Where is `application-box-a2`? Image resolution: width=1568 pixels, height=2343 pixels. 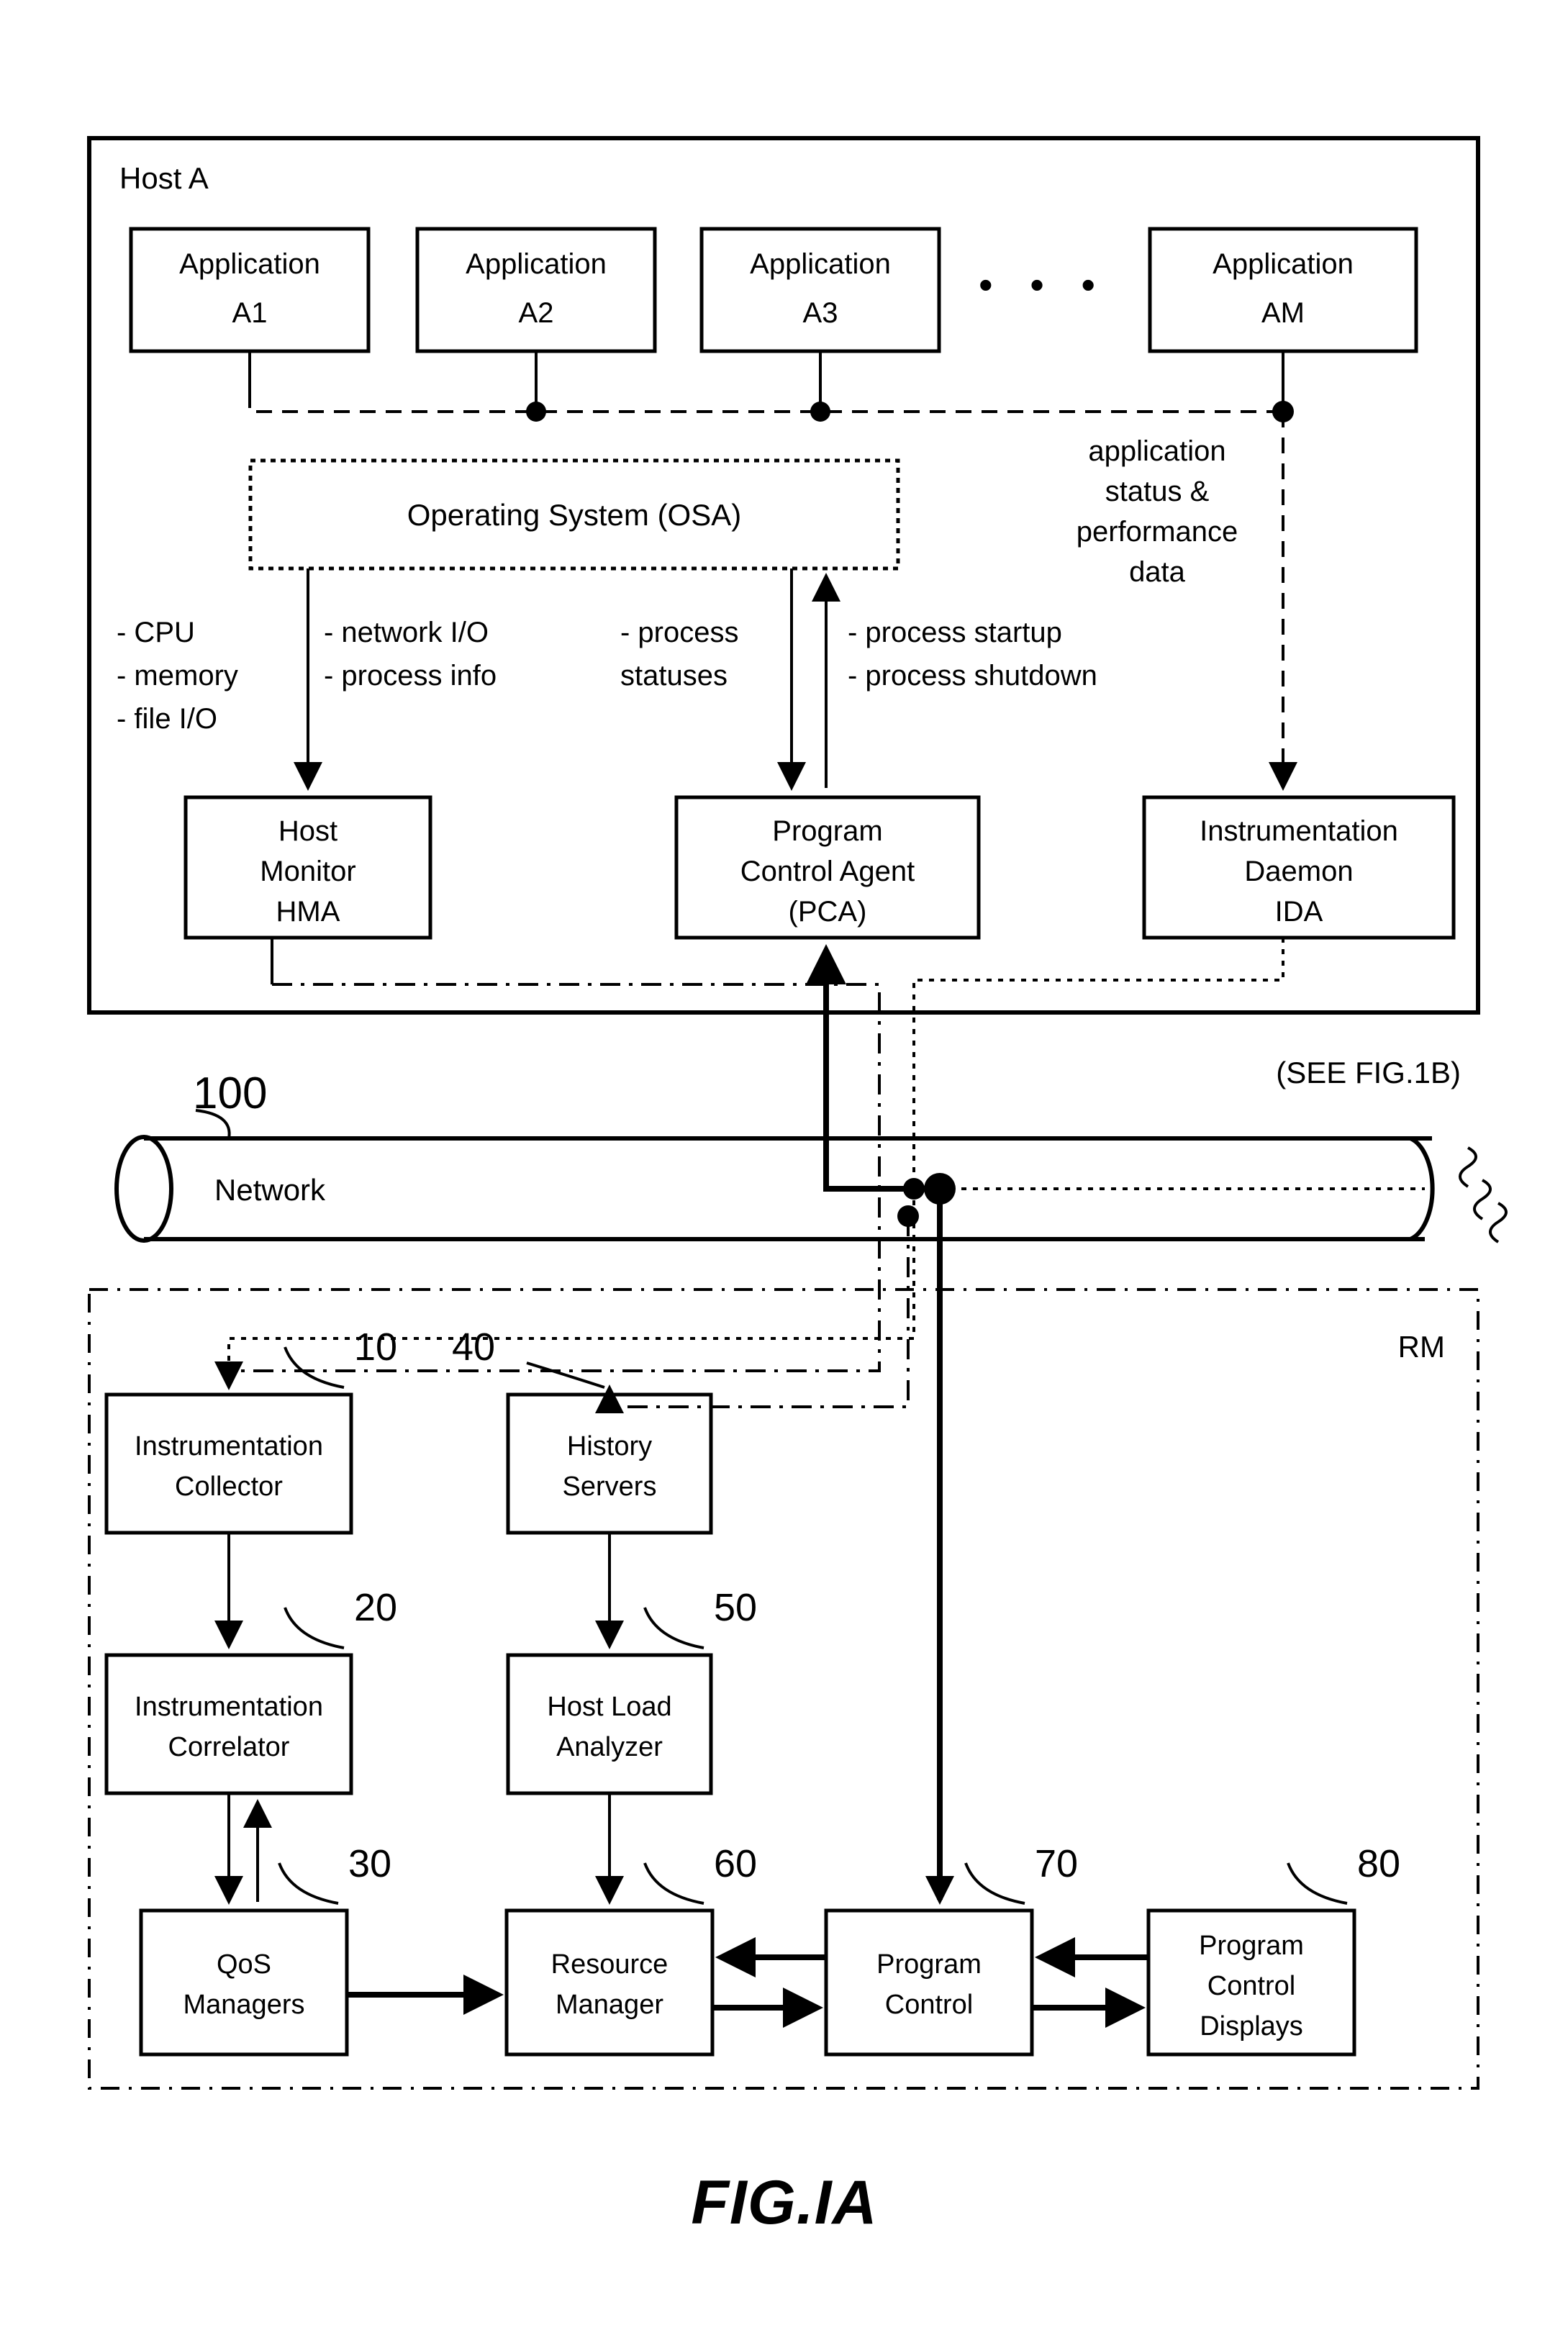
application-box-a2 is located at coordinates (536, 290).